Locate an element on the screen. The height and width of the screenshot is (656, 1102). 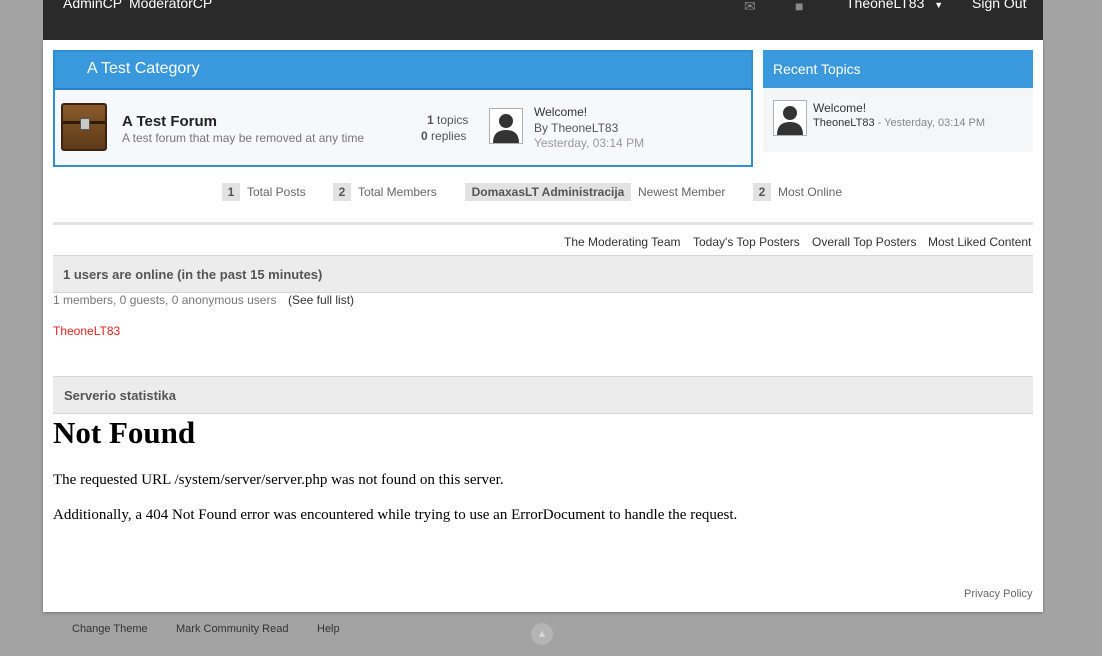
link-moderating-team: The Moderating Team is located at coordinates (622, 242).